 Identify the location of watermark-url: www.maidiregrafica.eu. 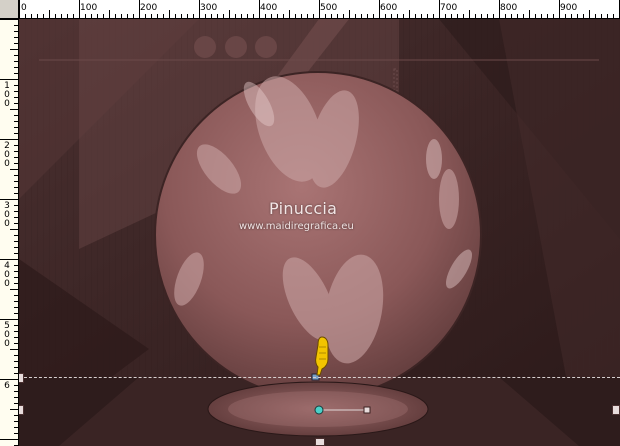
(296, 226).